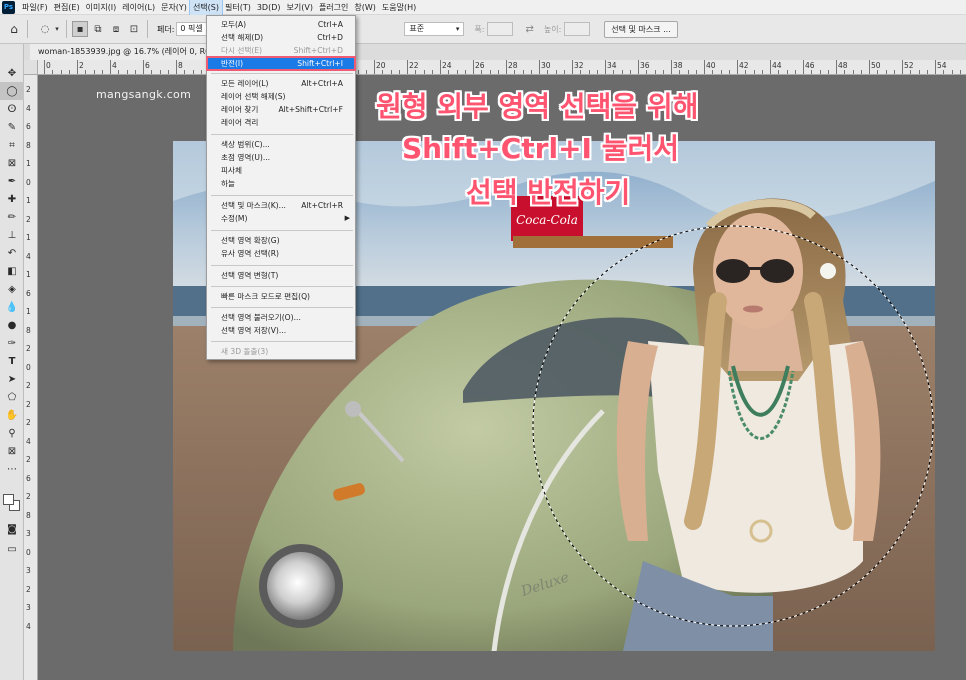 This screenshot has height=680, width=966. I want to click on dropdown-menu-item: 레이어 찾기 Alt+Shift+Ctrl+F, so click(281, 109).